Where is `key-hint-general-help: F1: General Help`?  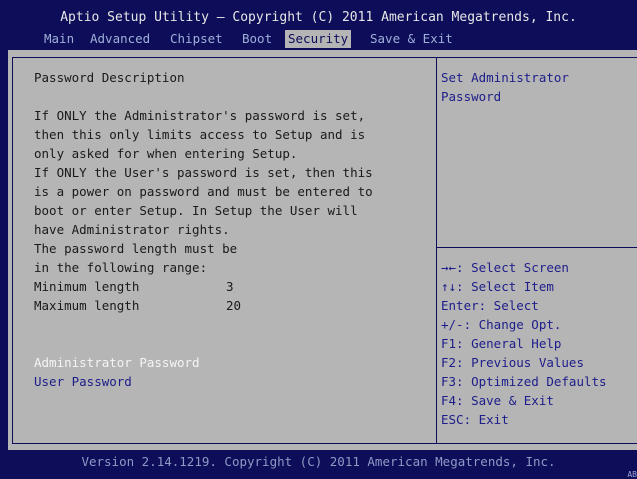 key-hint-general-help: F1: General Help is located at coordinates (501, 343).